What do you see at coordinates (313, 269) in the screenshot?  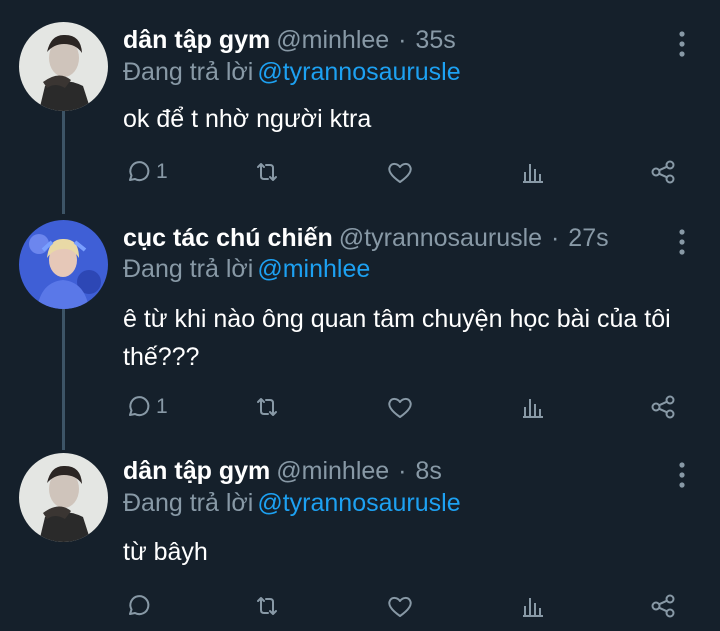 I see `mention-link: @minhlee` at bounding box center [313, 269].